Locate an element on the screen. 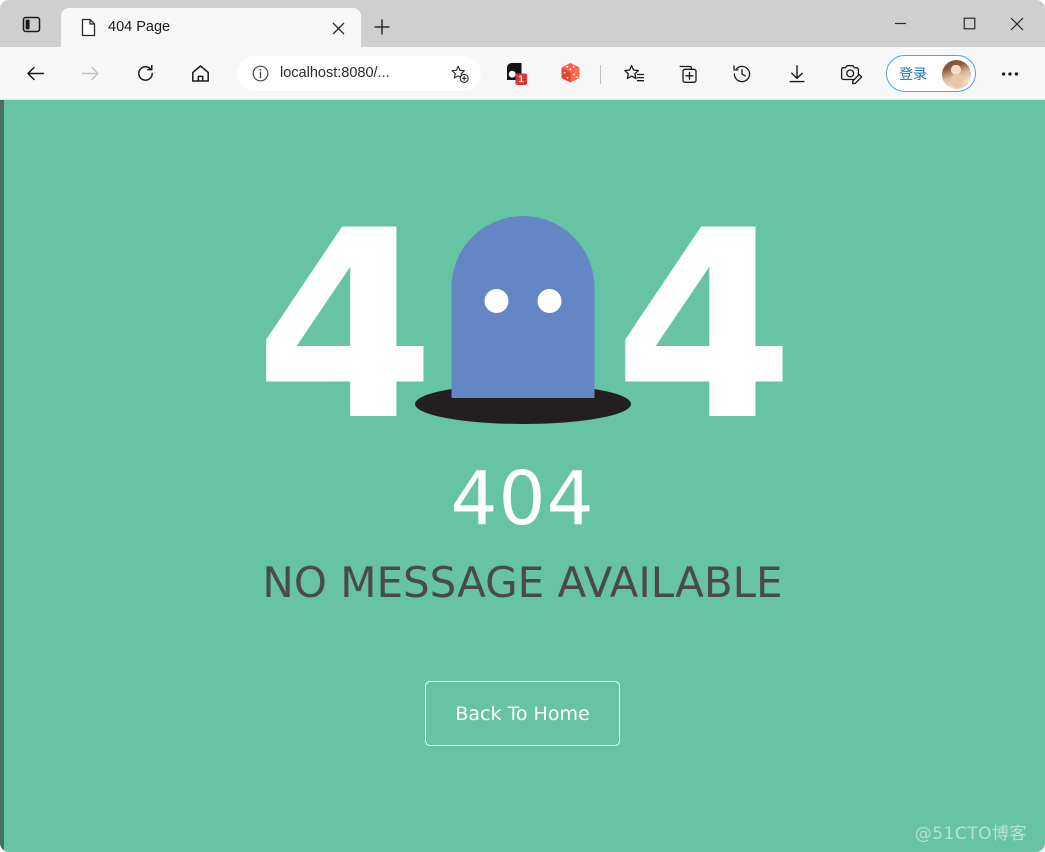  downloads-button is located at coordinates (796, 73).